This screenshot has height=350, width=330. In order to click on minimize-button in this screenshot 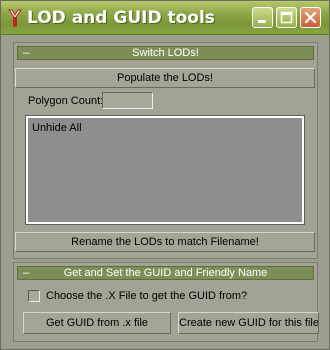, I will do `click(262, 17)`.